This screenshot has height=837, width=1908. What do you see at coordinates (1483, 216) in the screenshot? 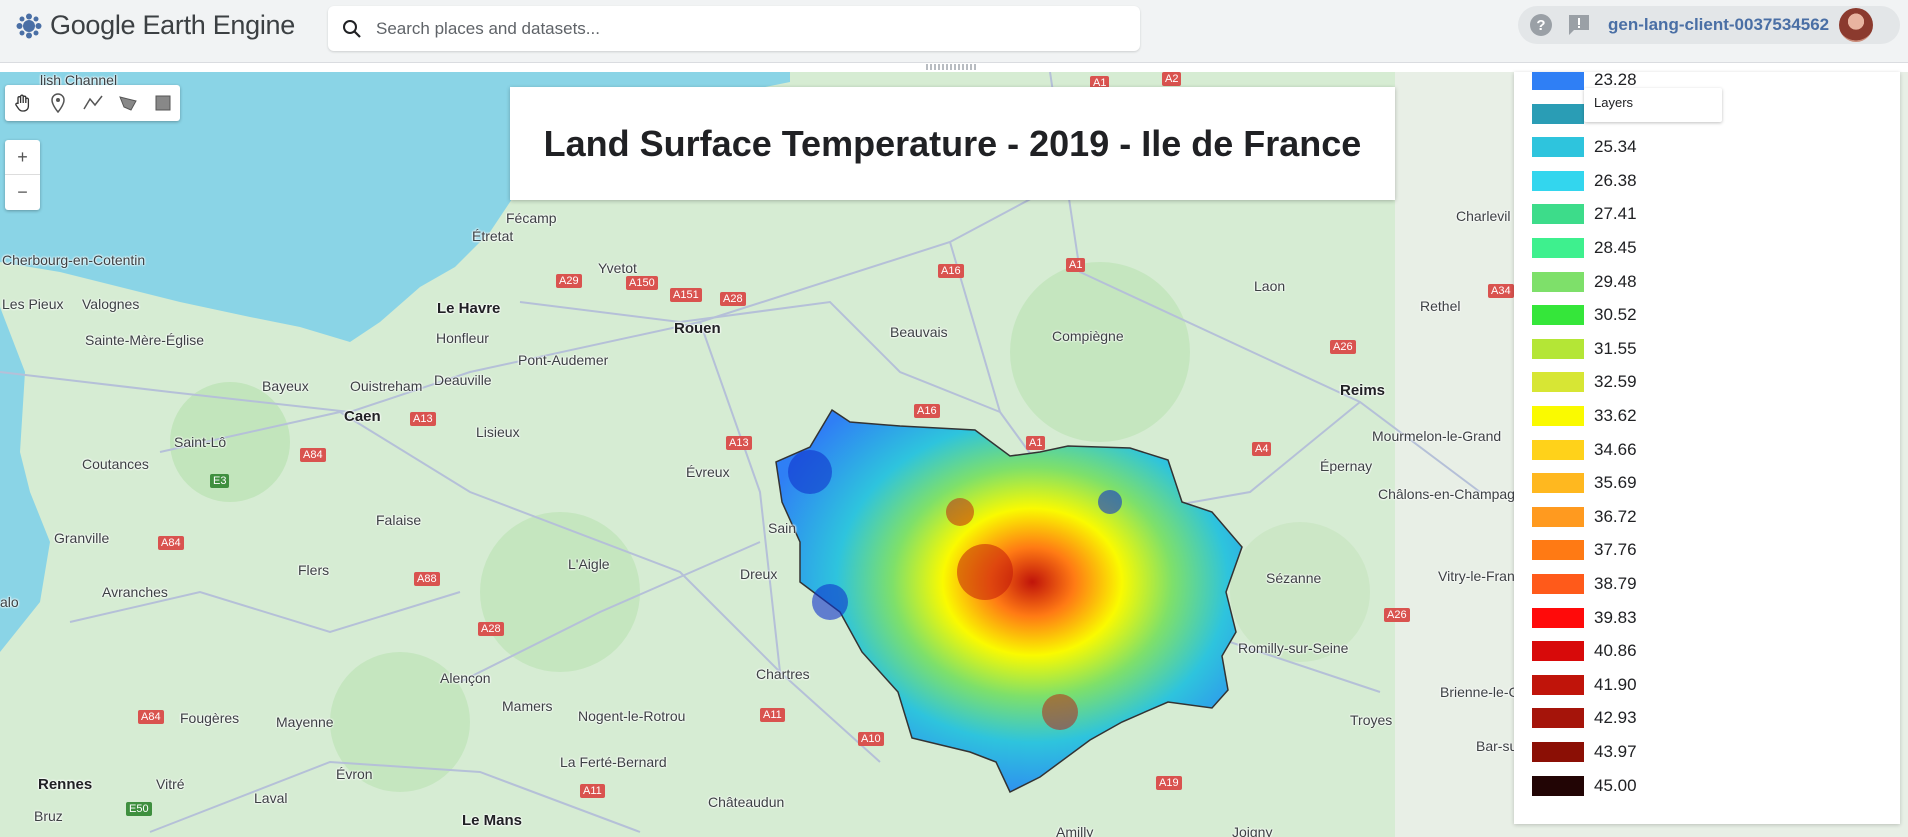
I see `map-label: Charlevil` at bounding box center [1483, 216].